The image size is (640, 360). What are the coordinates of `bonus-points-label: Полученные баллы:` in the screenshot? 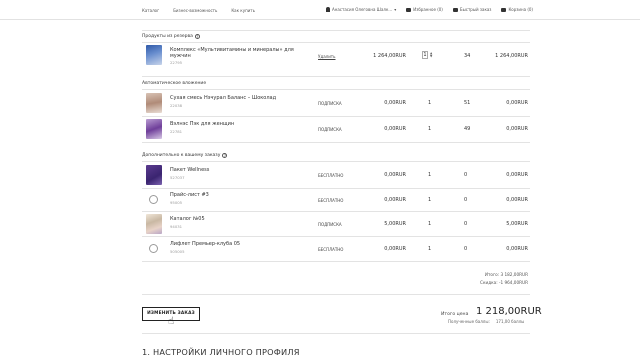 It's located at (469, 321).